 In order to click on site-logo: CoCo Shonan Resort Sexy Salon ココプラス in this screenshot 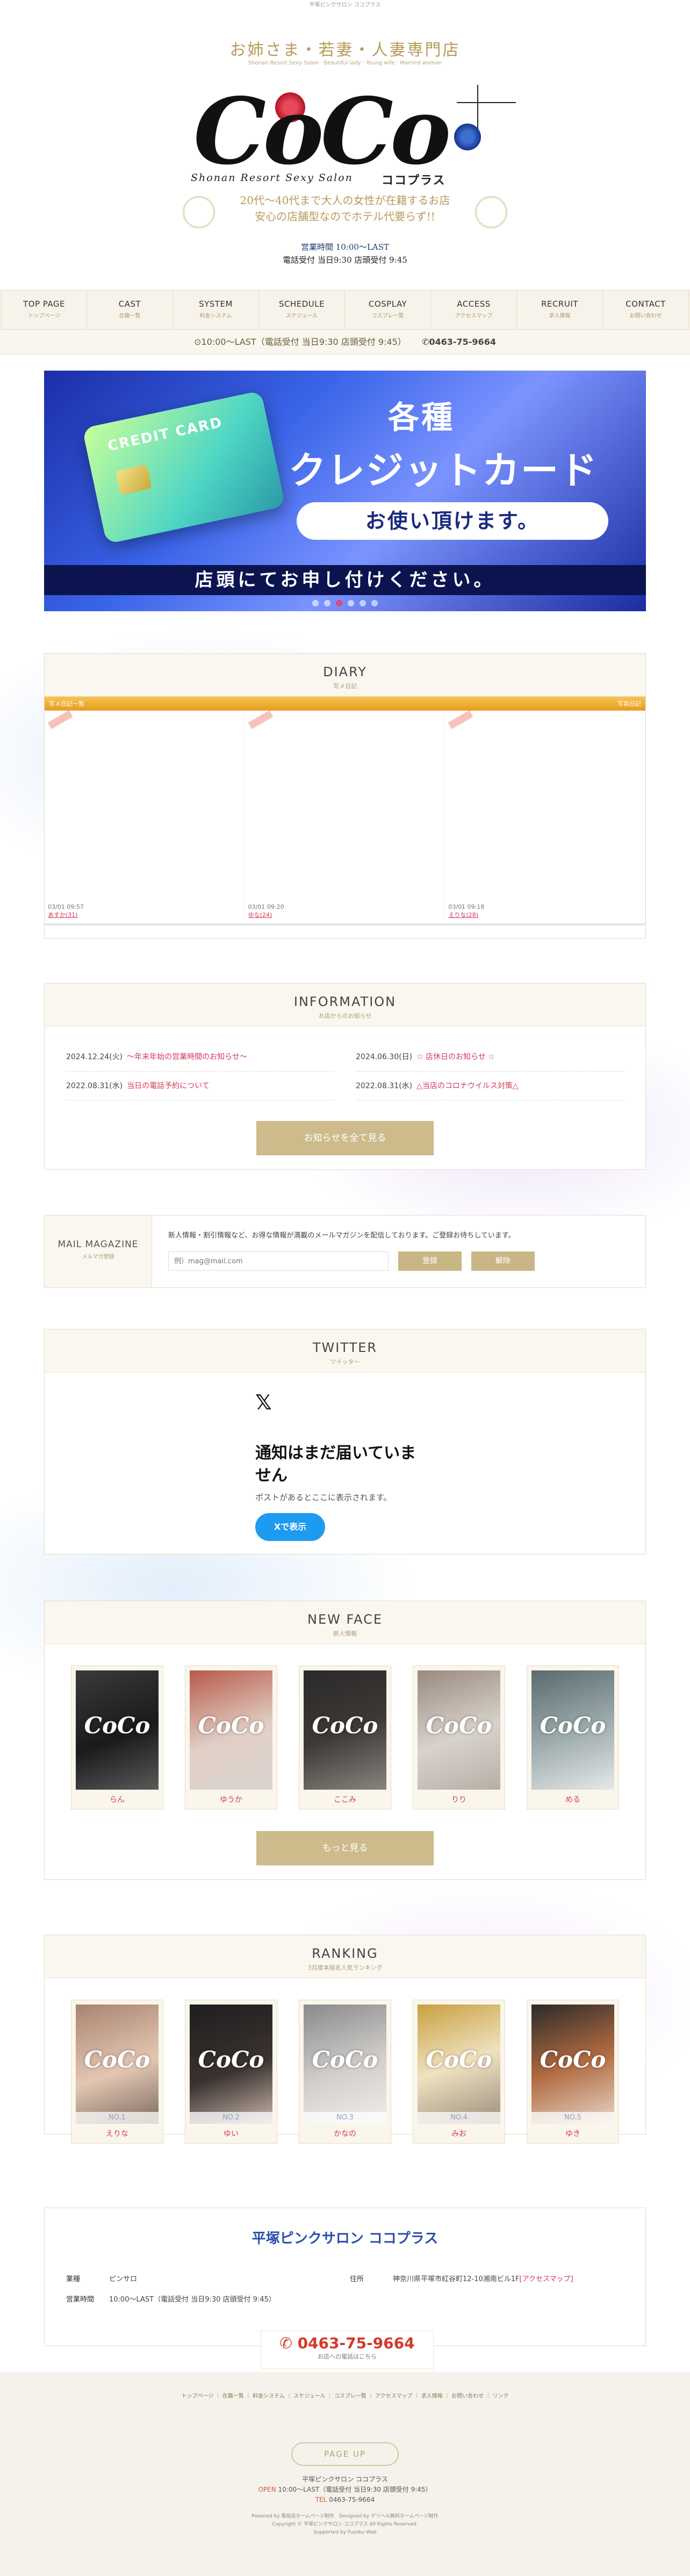, I will do `click(349, 134)`.